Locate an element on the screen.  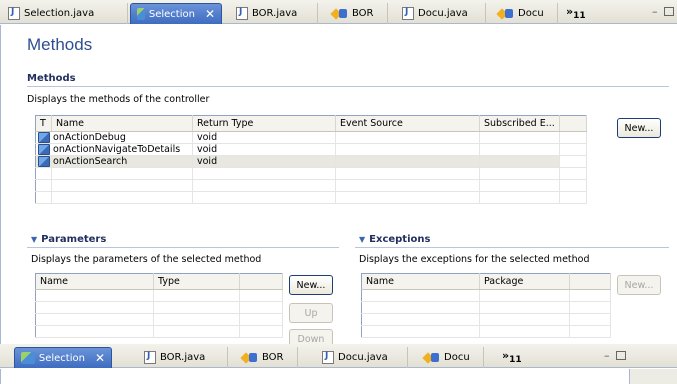
table-header-row: Name Type is located at coordinates (159, 281).